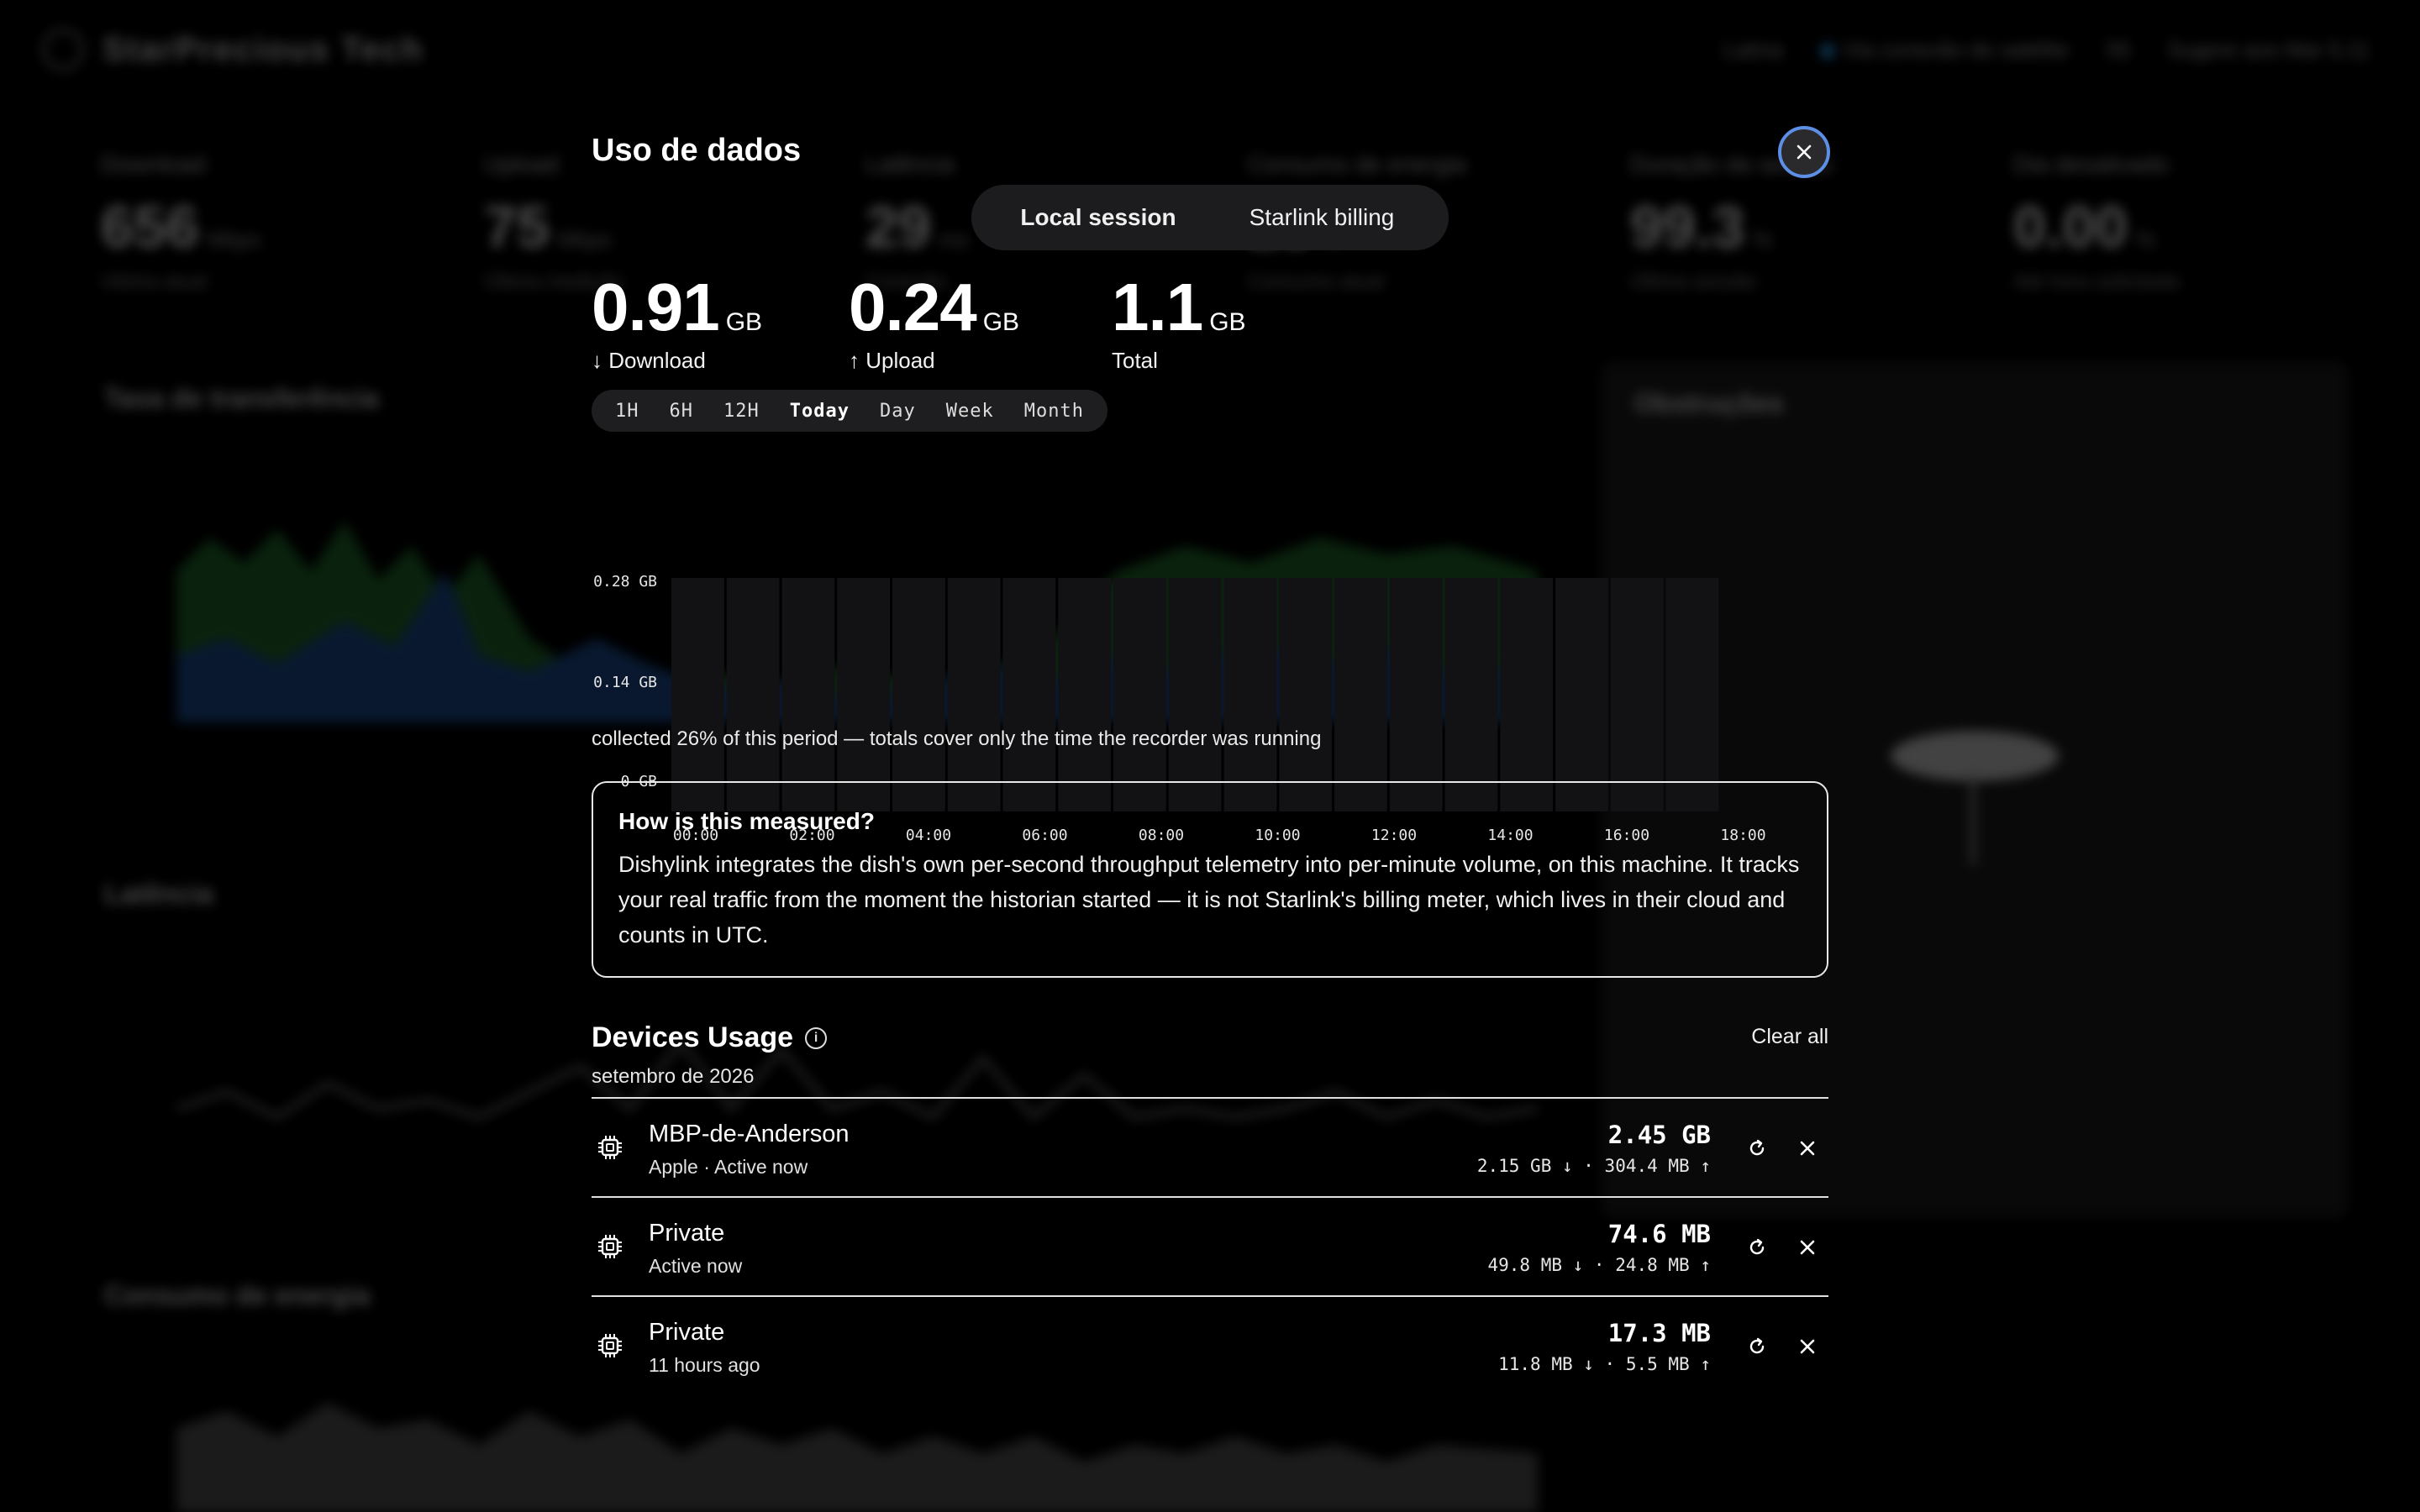  I want to click on device-split: 11.8 MB ↓ · 5.5 MB ↑, so click(1604, 1364).